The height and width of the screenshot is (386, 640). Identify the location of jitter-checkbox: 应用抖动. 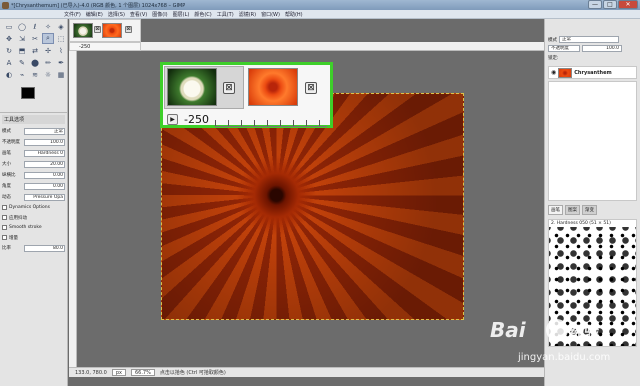
(33, 217).